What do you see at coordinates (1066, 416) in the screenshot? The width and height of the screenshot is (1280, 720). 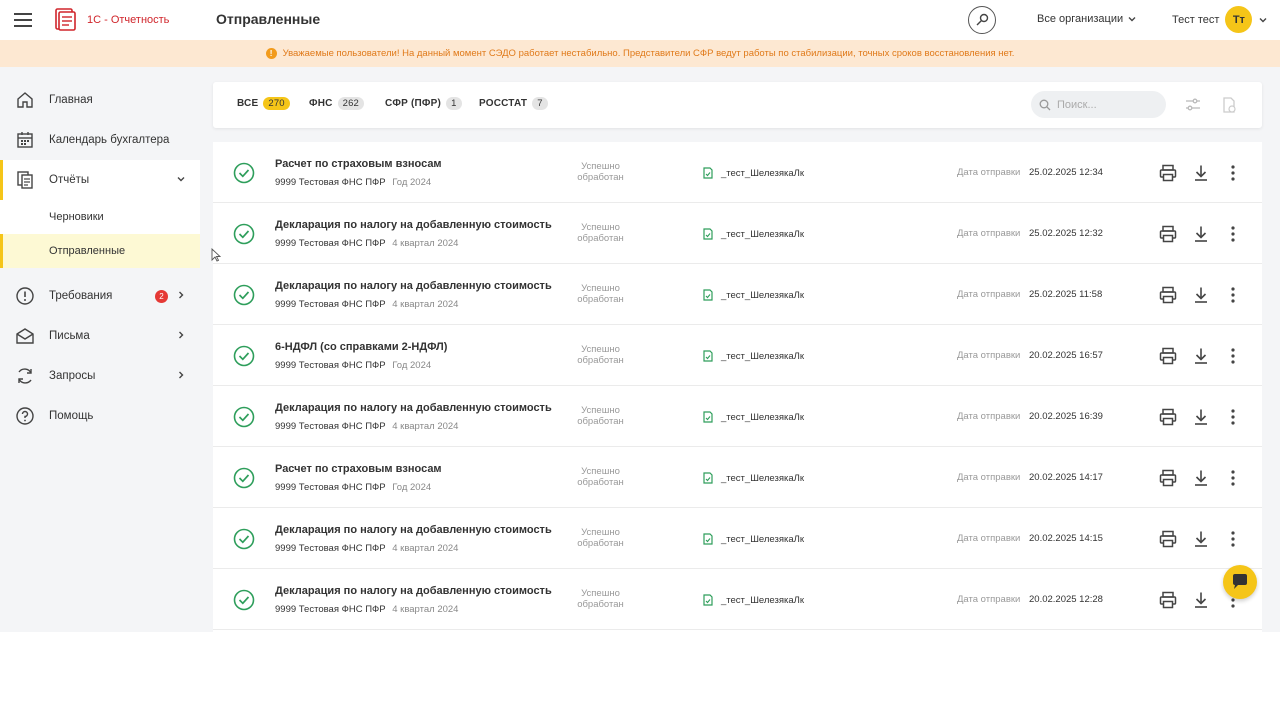 I see `send-date: 20.02.2025 16:39` at bounding box center [1066, 416].